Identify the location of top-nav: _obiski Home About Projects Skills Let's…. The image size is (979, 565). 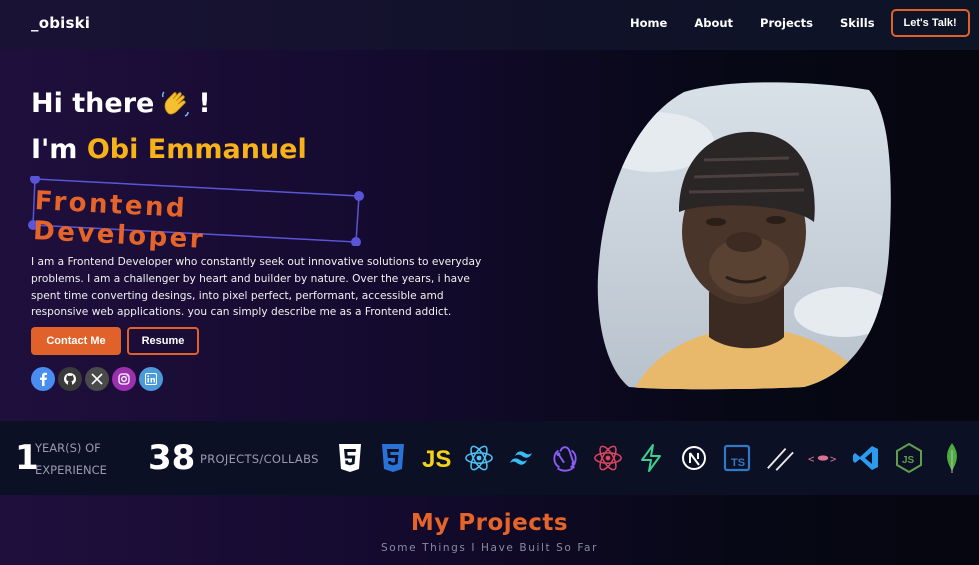
(489, 25).